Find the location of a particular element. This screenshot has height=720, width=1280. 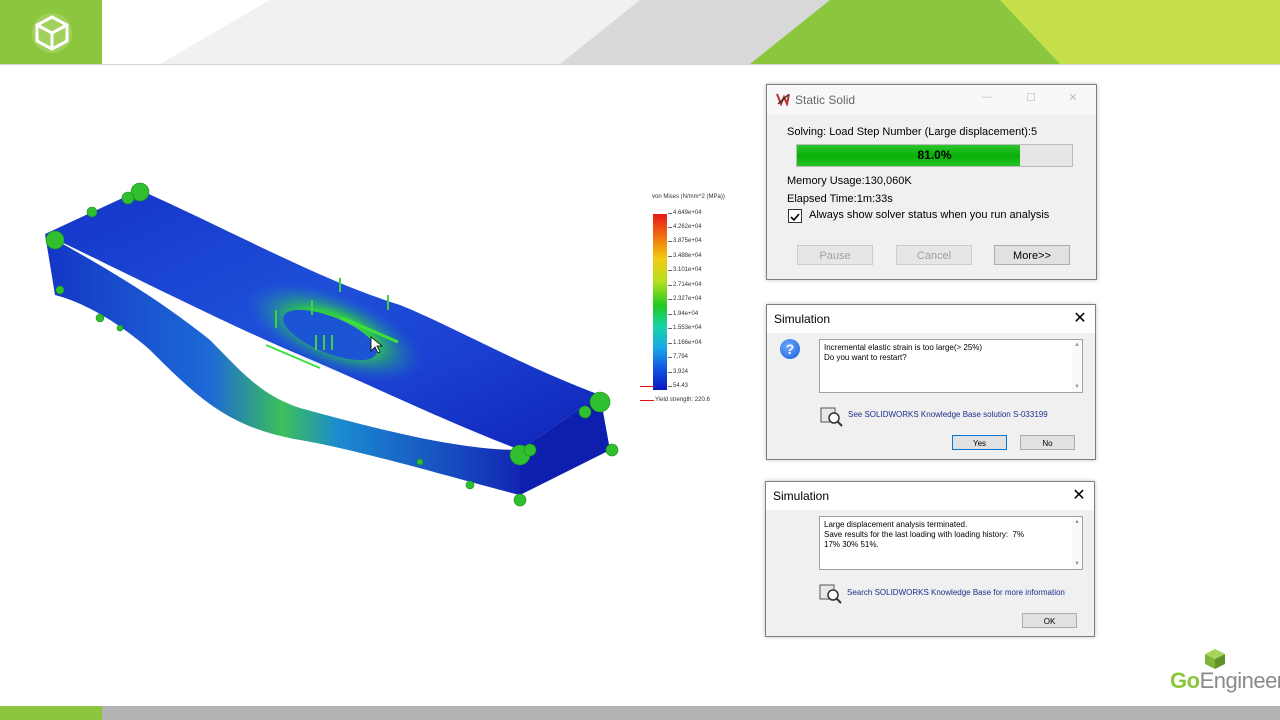

legend-tick: 1.553e+04 is located at coordinates (685, 328).